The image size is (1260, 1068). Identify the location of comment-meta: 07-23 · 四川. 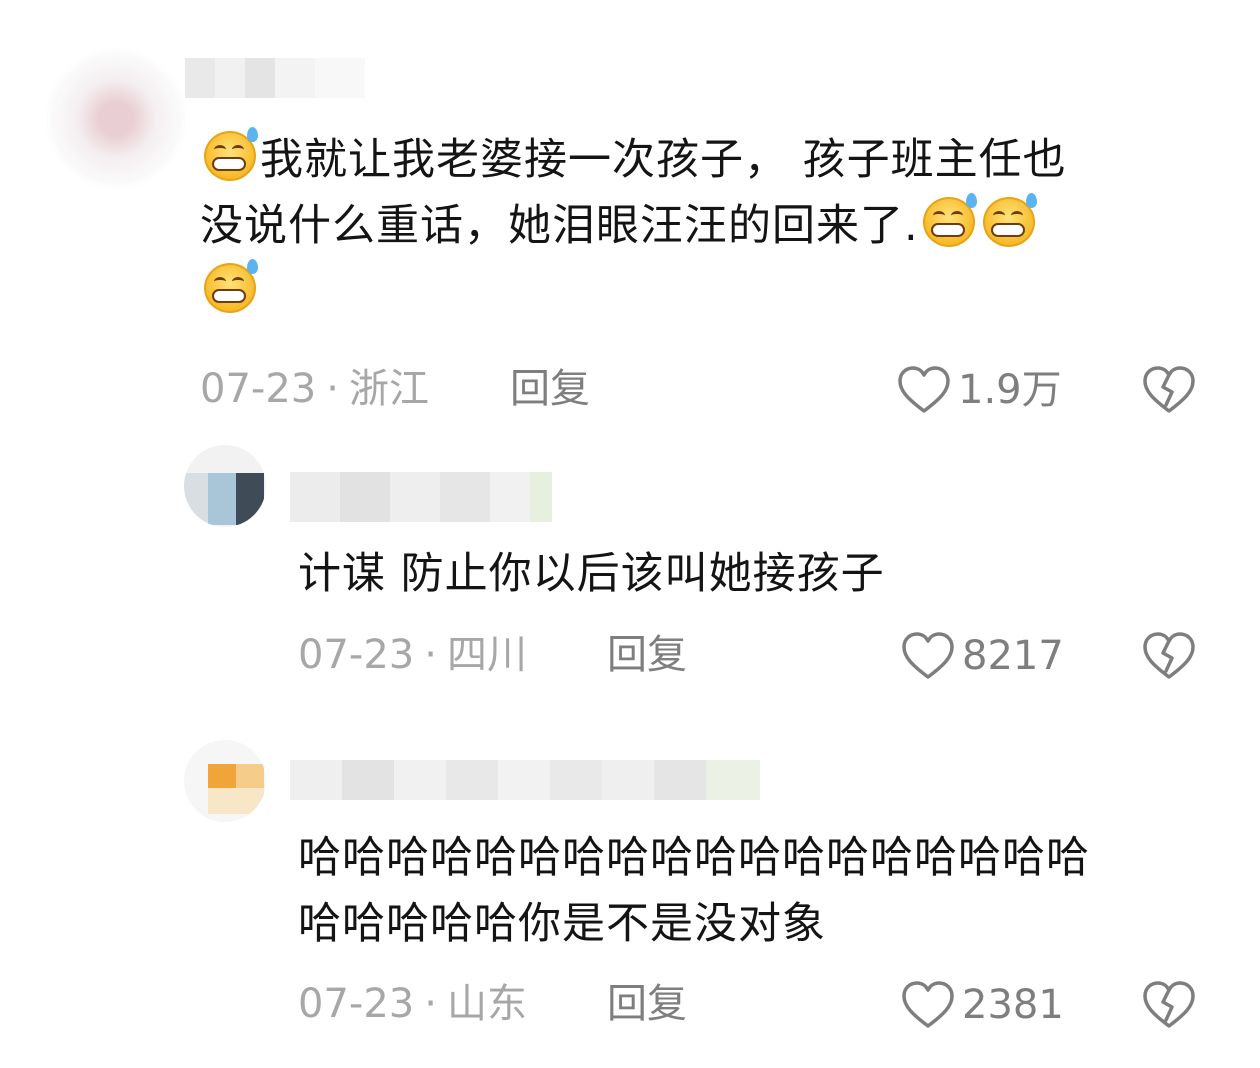
(412, 655).